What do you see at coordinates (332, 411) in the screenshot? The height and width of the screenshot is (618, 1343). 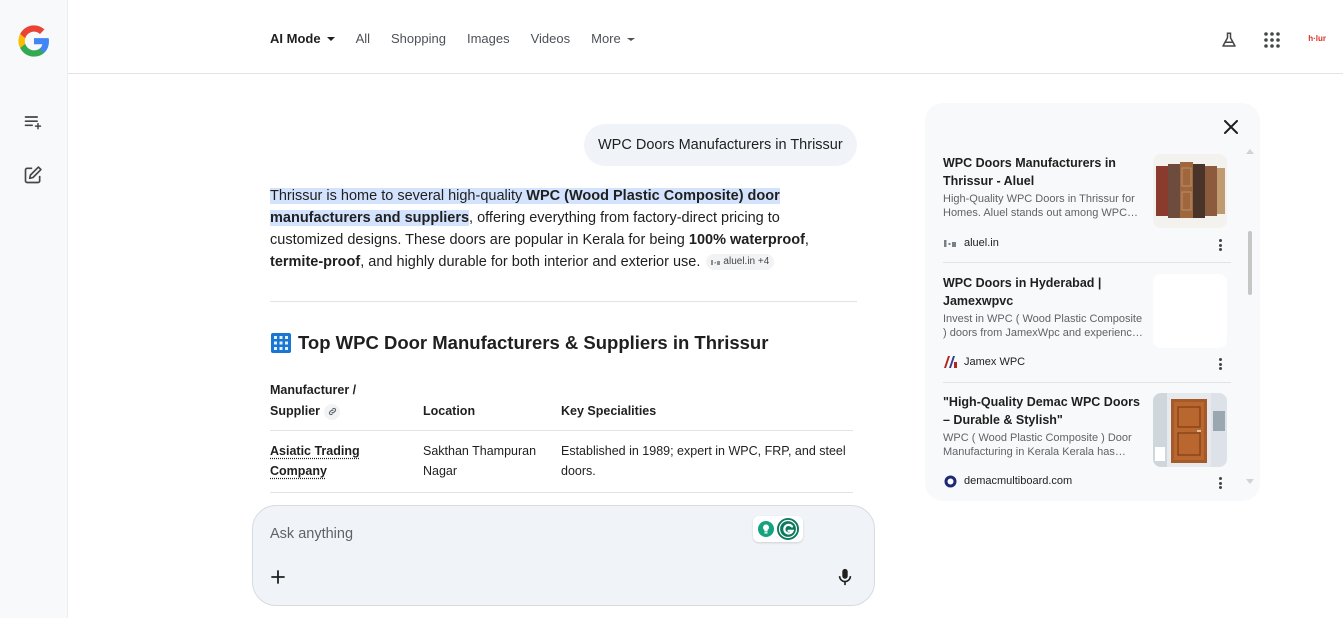 I see `link-icon` at bounding box center [332, 411].